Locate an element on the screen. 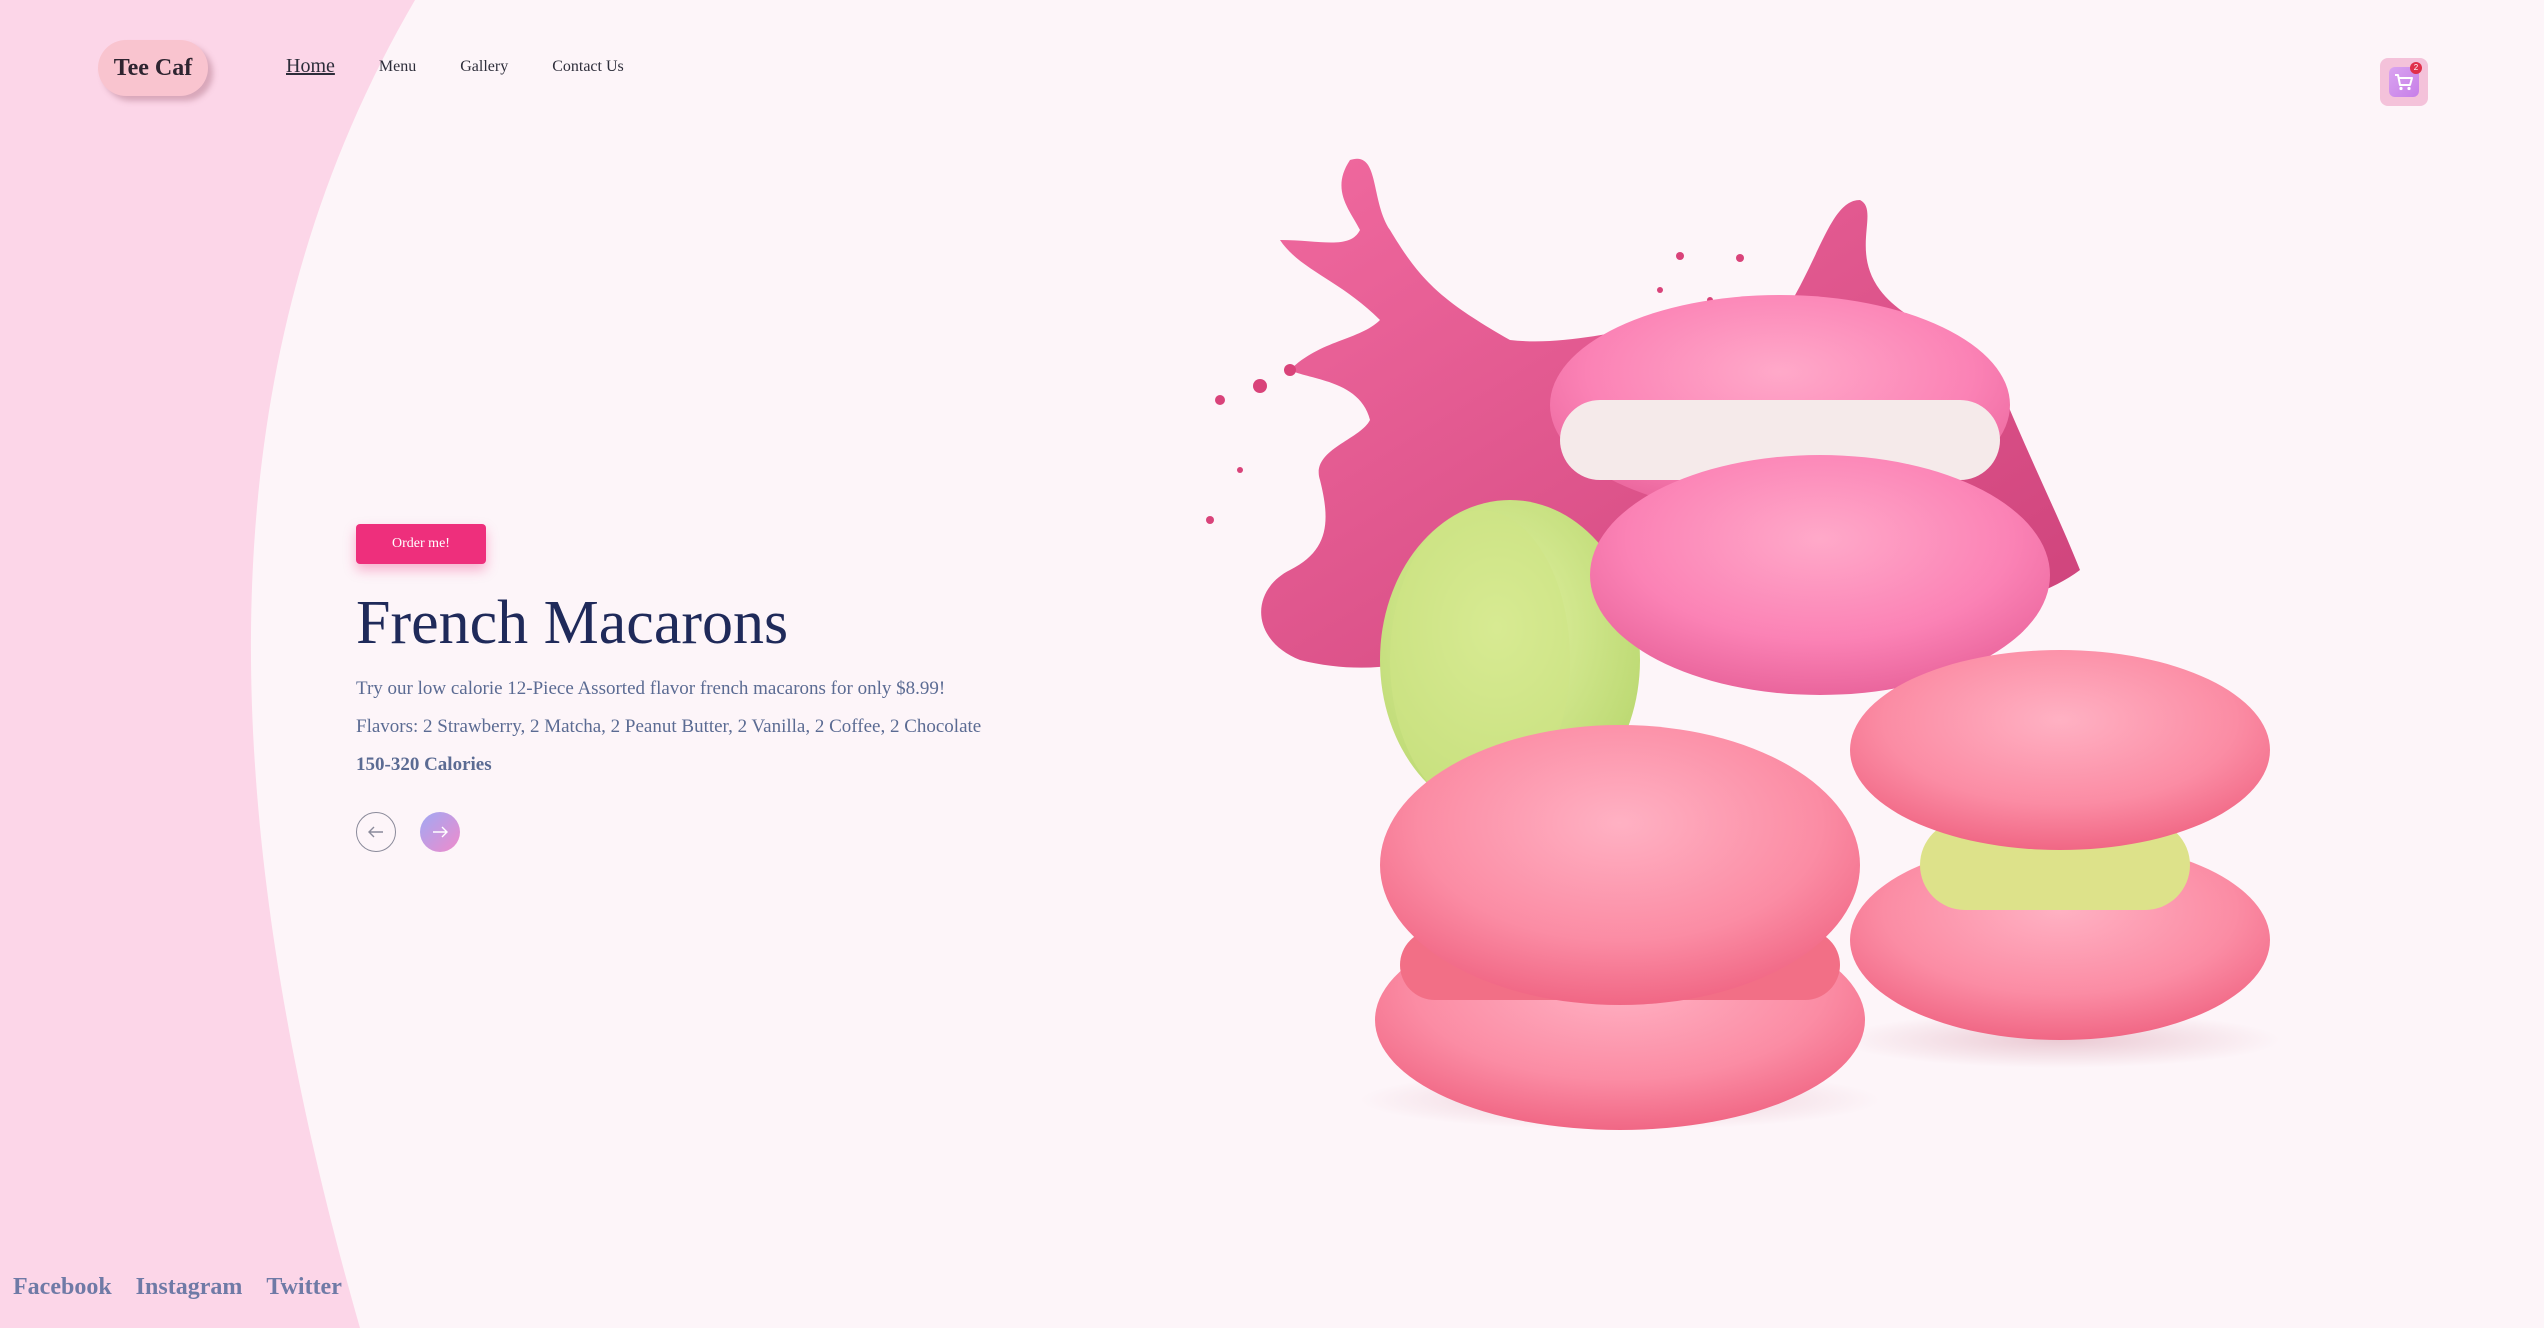 This screenshot has height=1328, width=2544. slider-controls is located at coordinates (668, 832).